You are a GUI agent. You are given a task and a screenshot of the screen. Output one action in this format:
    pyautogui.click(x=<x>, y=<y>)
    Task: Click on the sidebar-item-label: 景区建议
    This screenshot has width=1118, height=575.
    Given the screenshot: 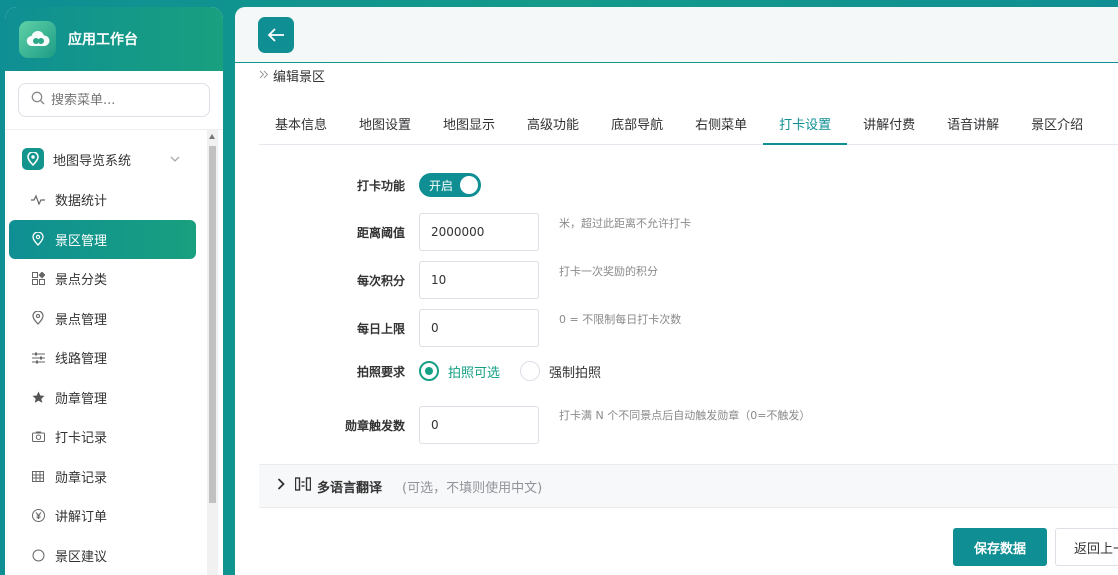 What is the action you would take?
    pyautogui.click(x=81, y=557)
    